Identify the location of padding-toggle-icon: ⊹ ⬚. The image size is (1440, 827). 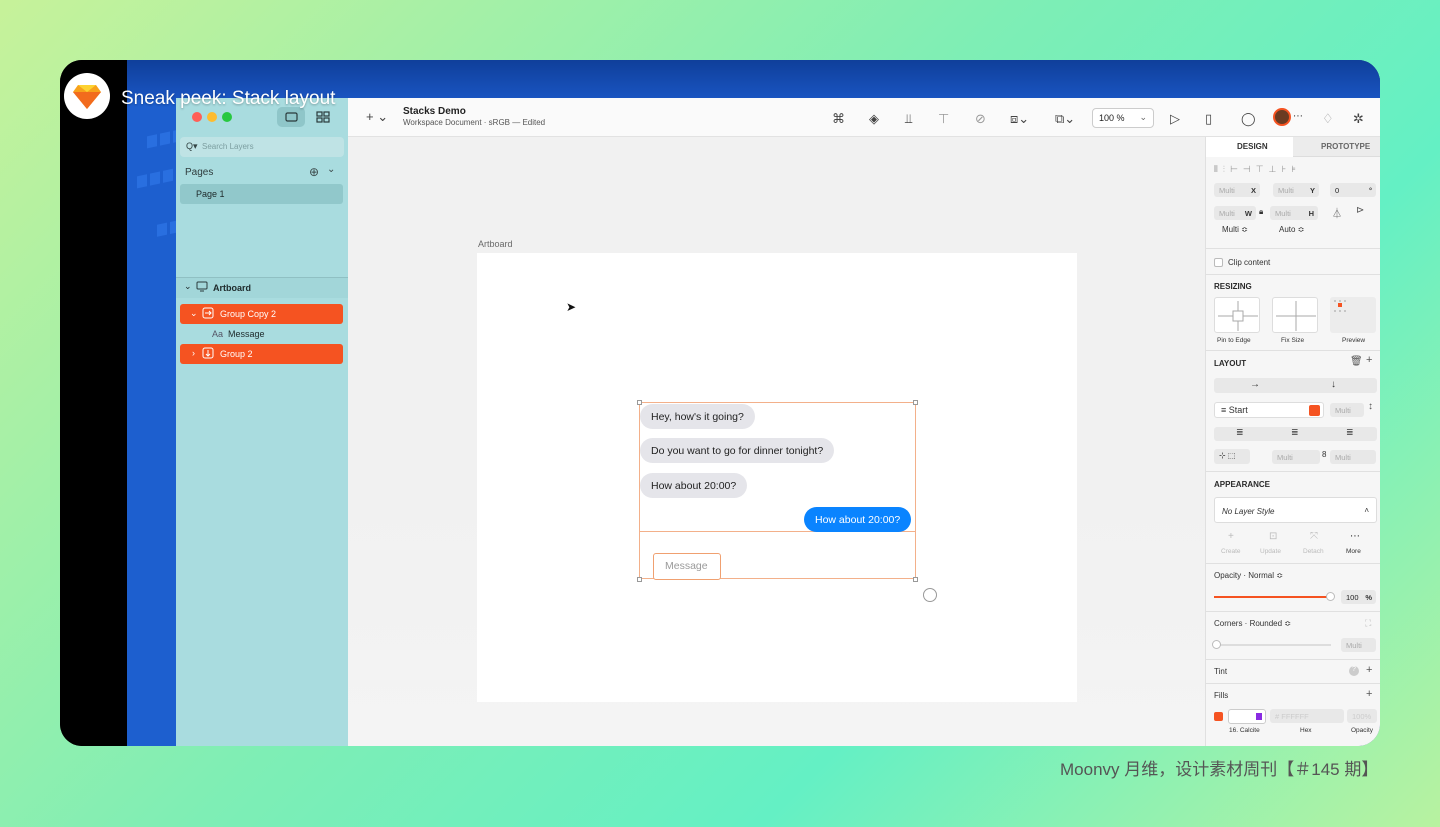
(1232, 456).